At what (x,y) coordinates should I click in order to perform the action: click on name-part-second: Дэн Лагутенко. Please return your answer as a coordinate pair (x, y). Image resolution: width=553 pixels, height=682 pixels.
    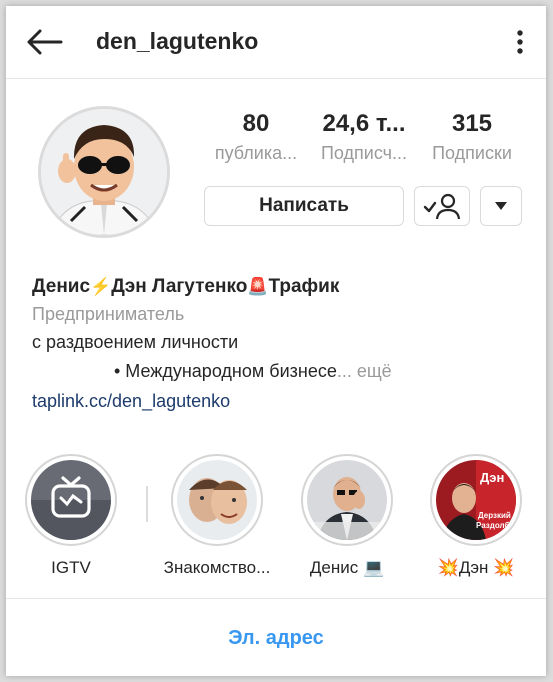
    Looking at the image, I should click on (179, 286).